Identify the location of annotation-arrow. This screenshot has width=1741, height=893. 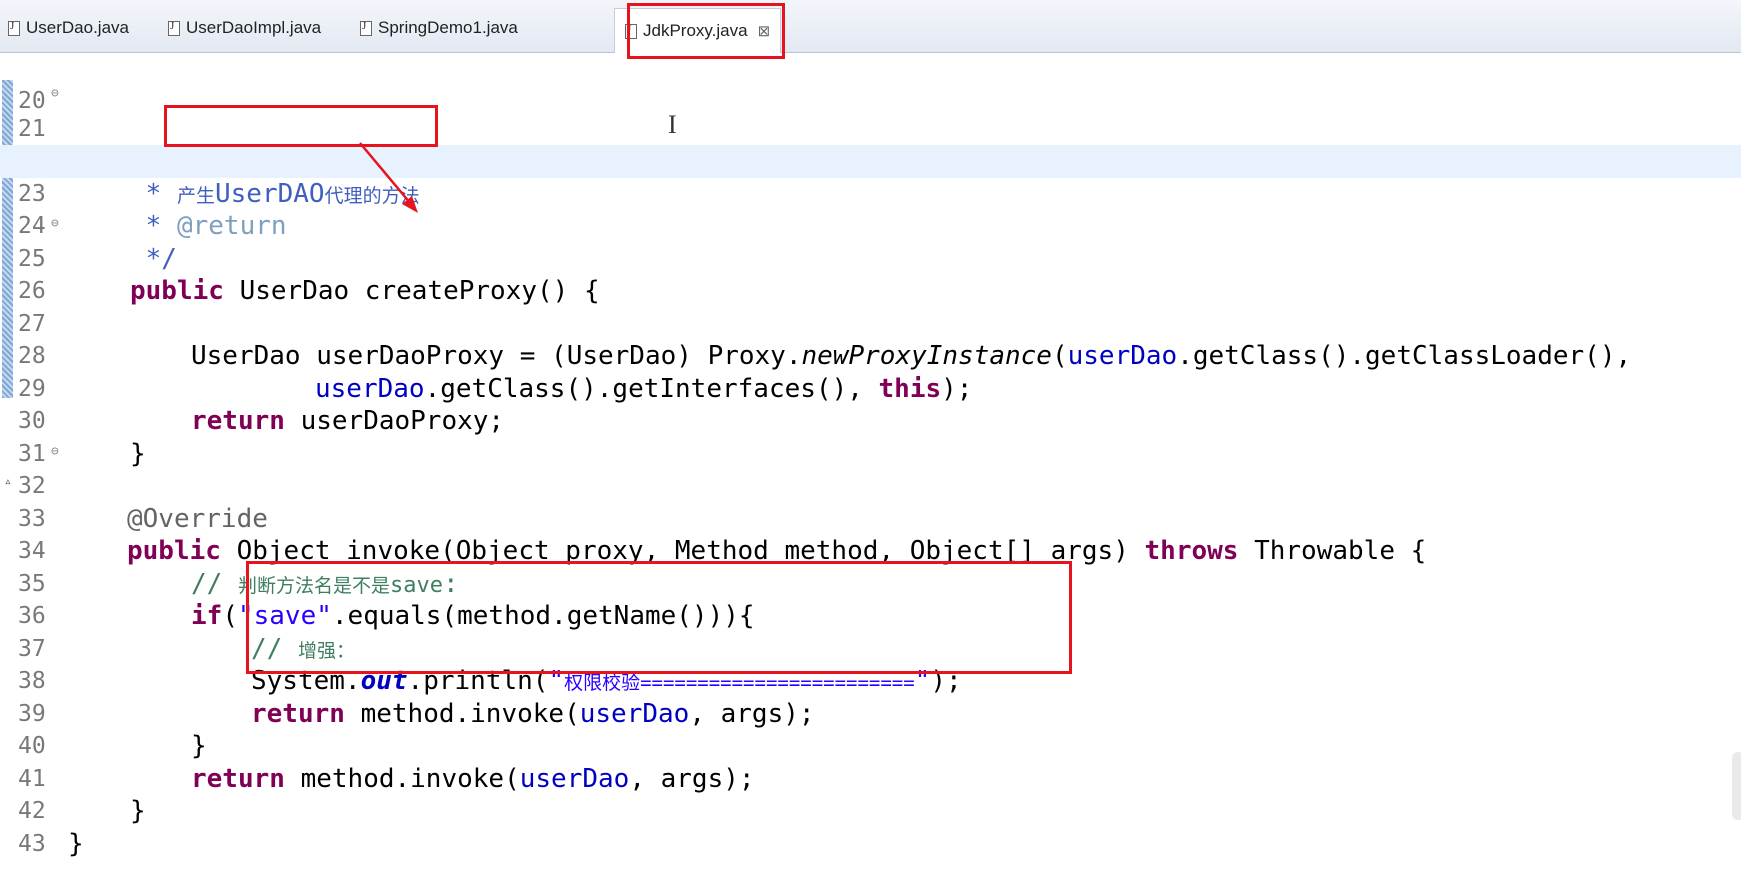
(388, 177).